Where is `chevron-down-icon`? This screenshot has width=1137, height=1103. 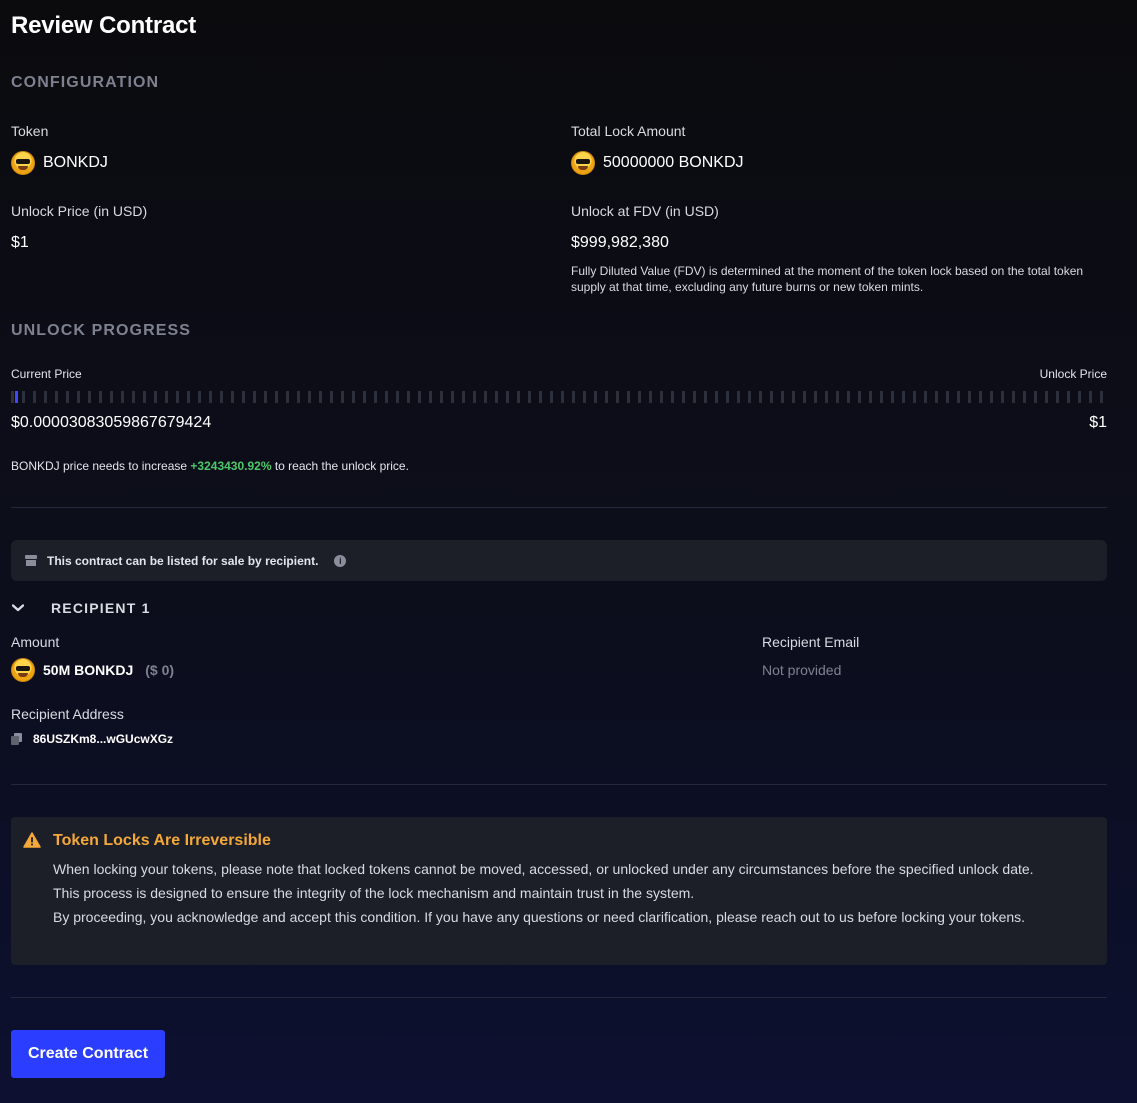 chevron-down-icon is located at coordinates (18, 608).